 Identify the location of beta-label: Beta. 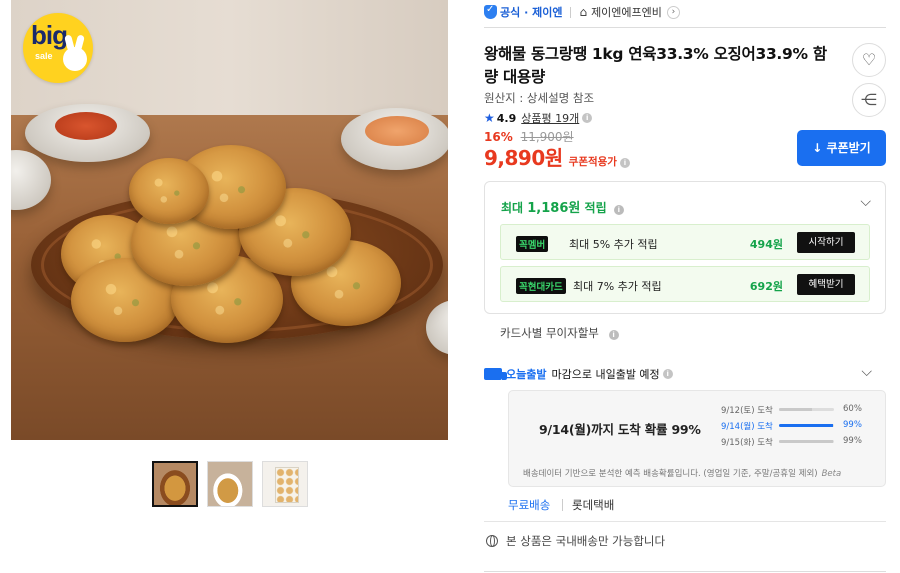
(831, 474).